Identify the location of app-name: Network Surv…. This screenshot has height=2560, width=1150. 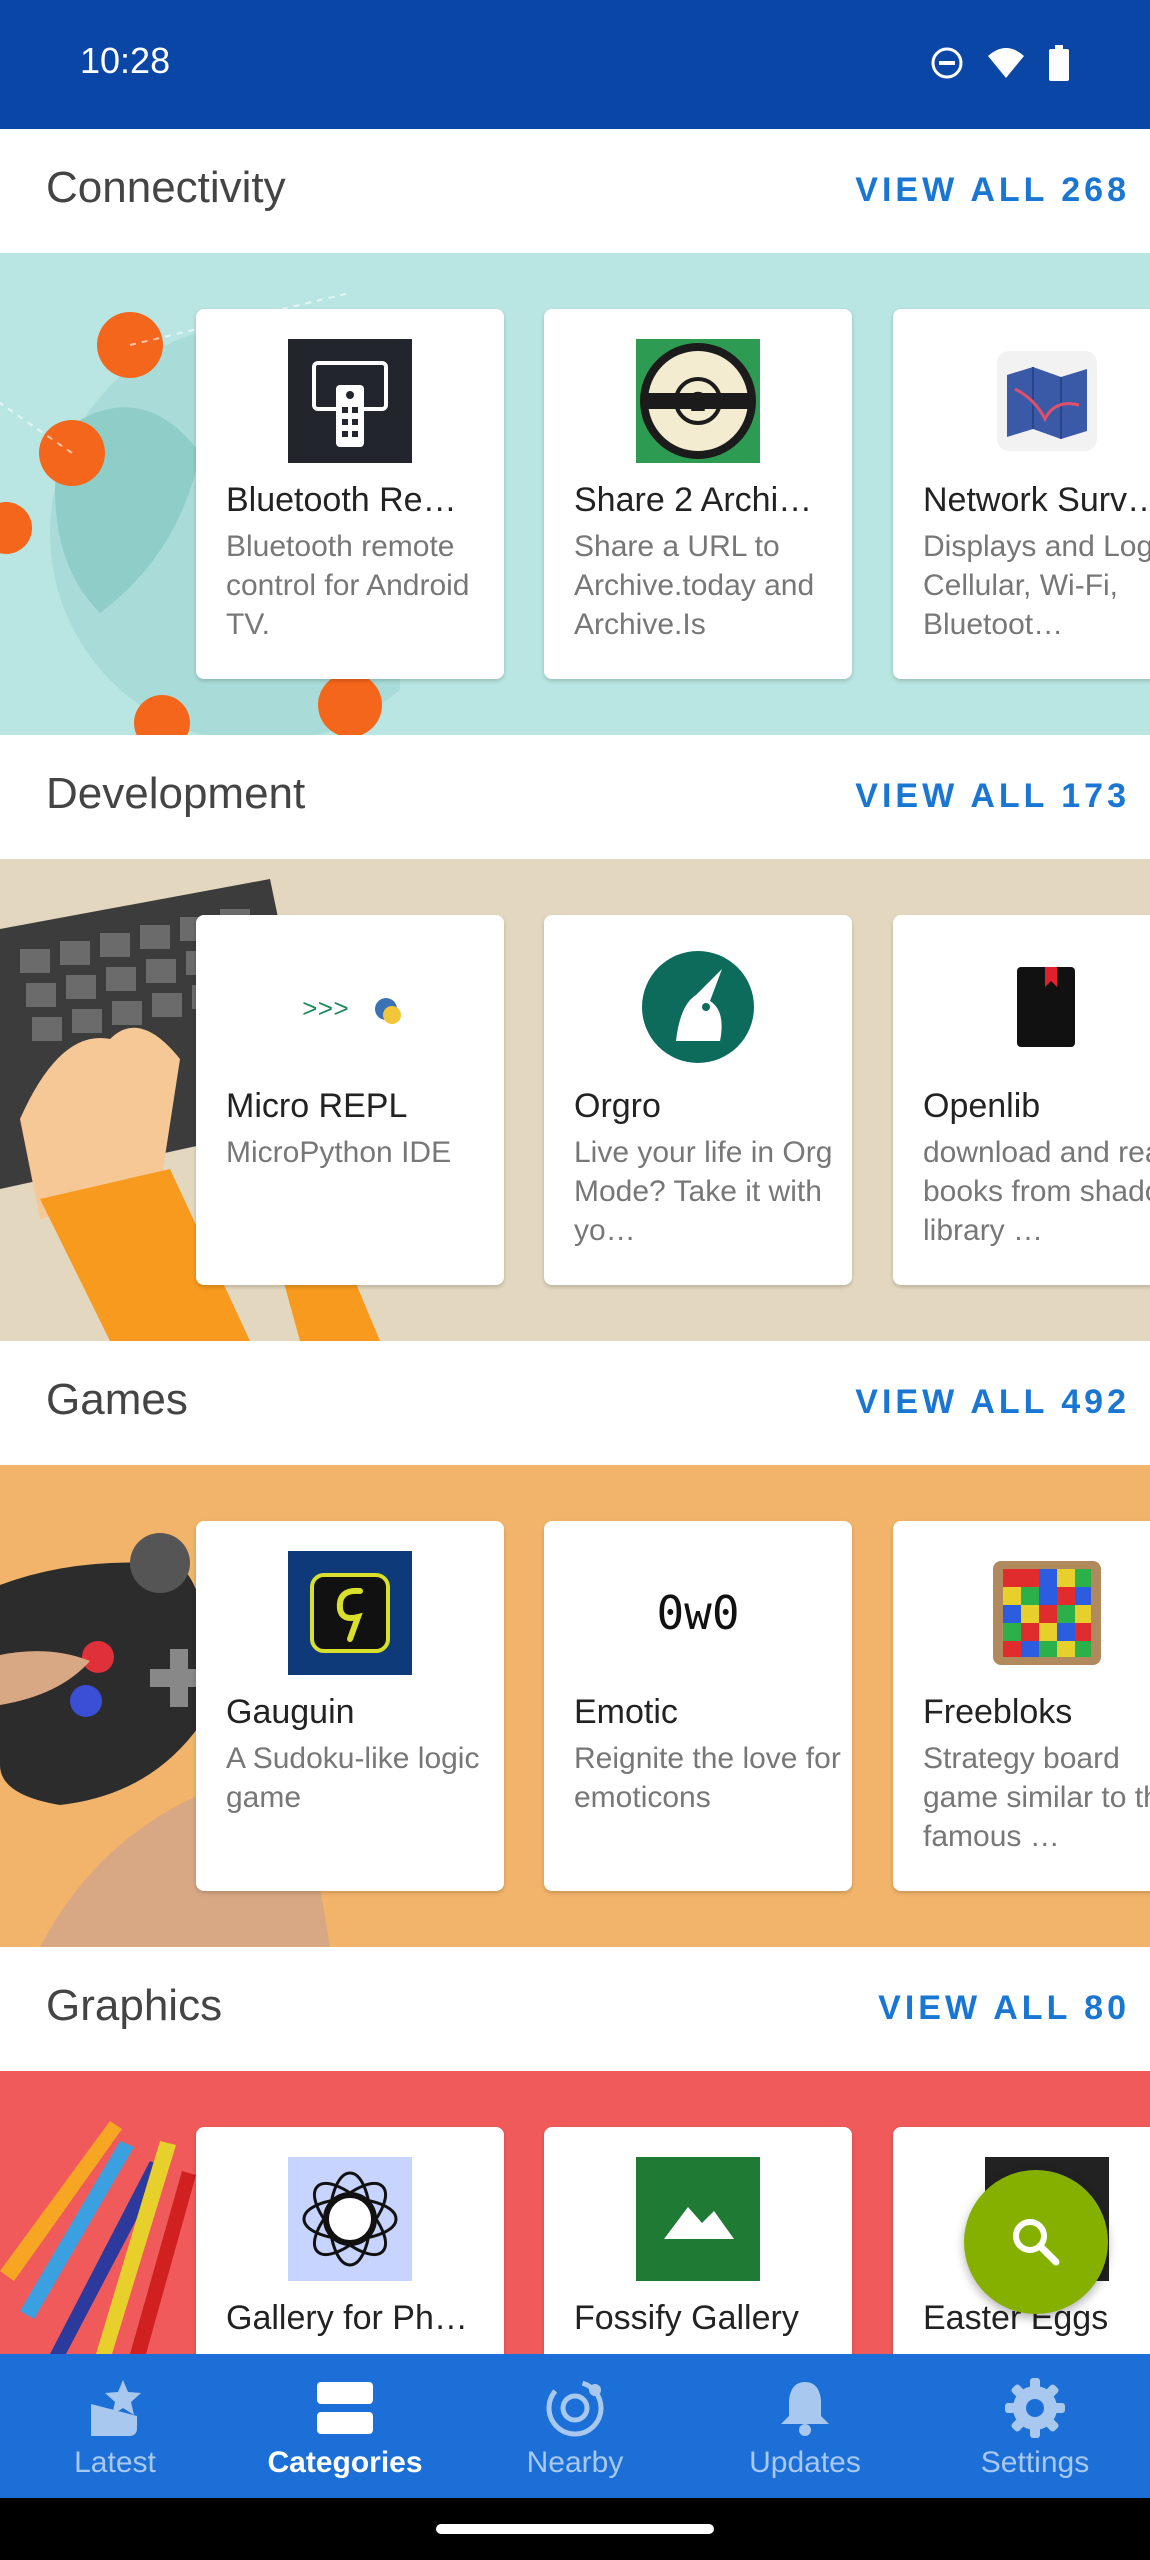
(1036, 500).